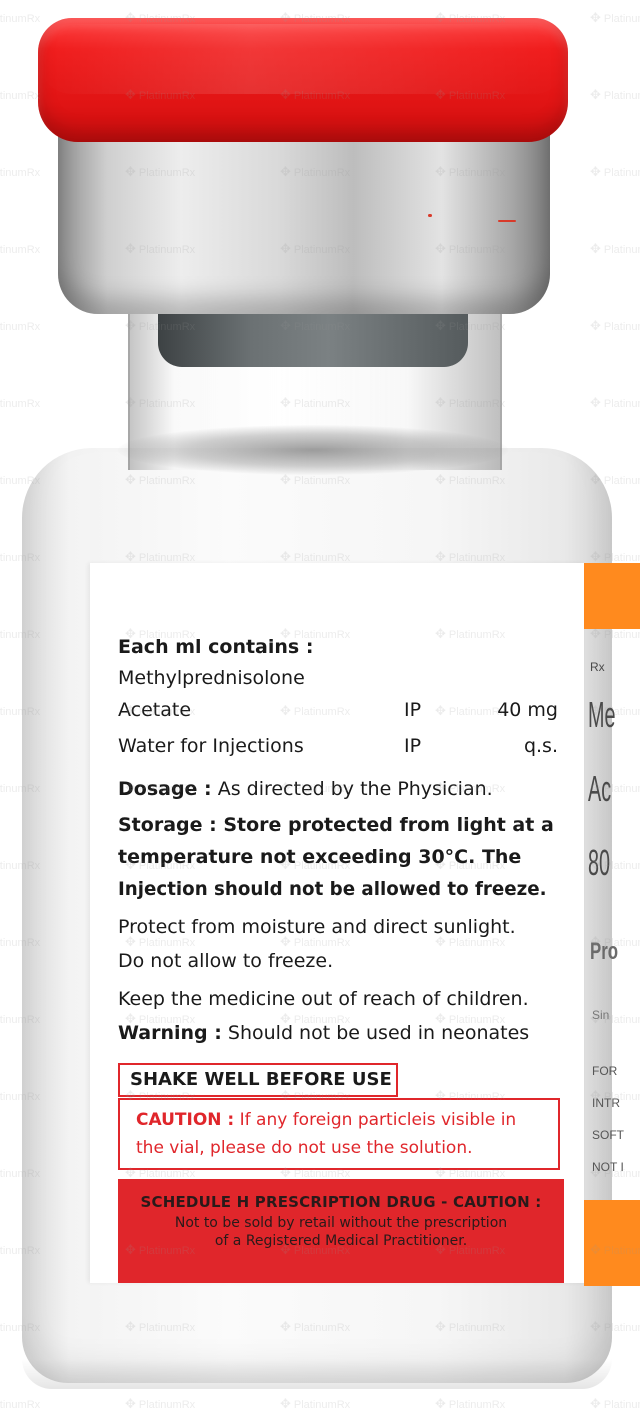  What do you see at coordinates (600, 788) in the screenshot?
I see `side-label-text: Ac` at bounding box center [600, 788].